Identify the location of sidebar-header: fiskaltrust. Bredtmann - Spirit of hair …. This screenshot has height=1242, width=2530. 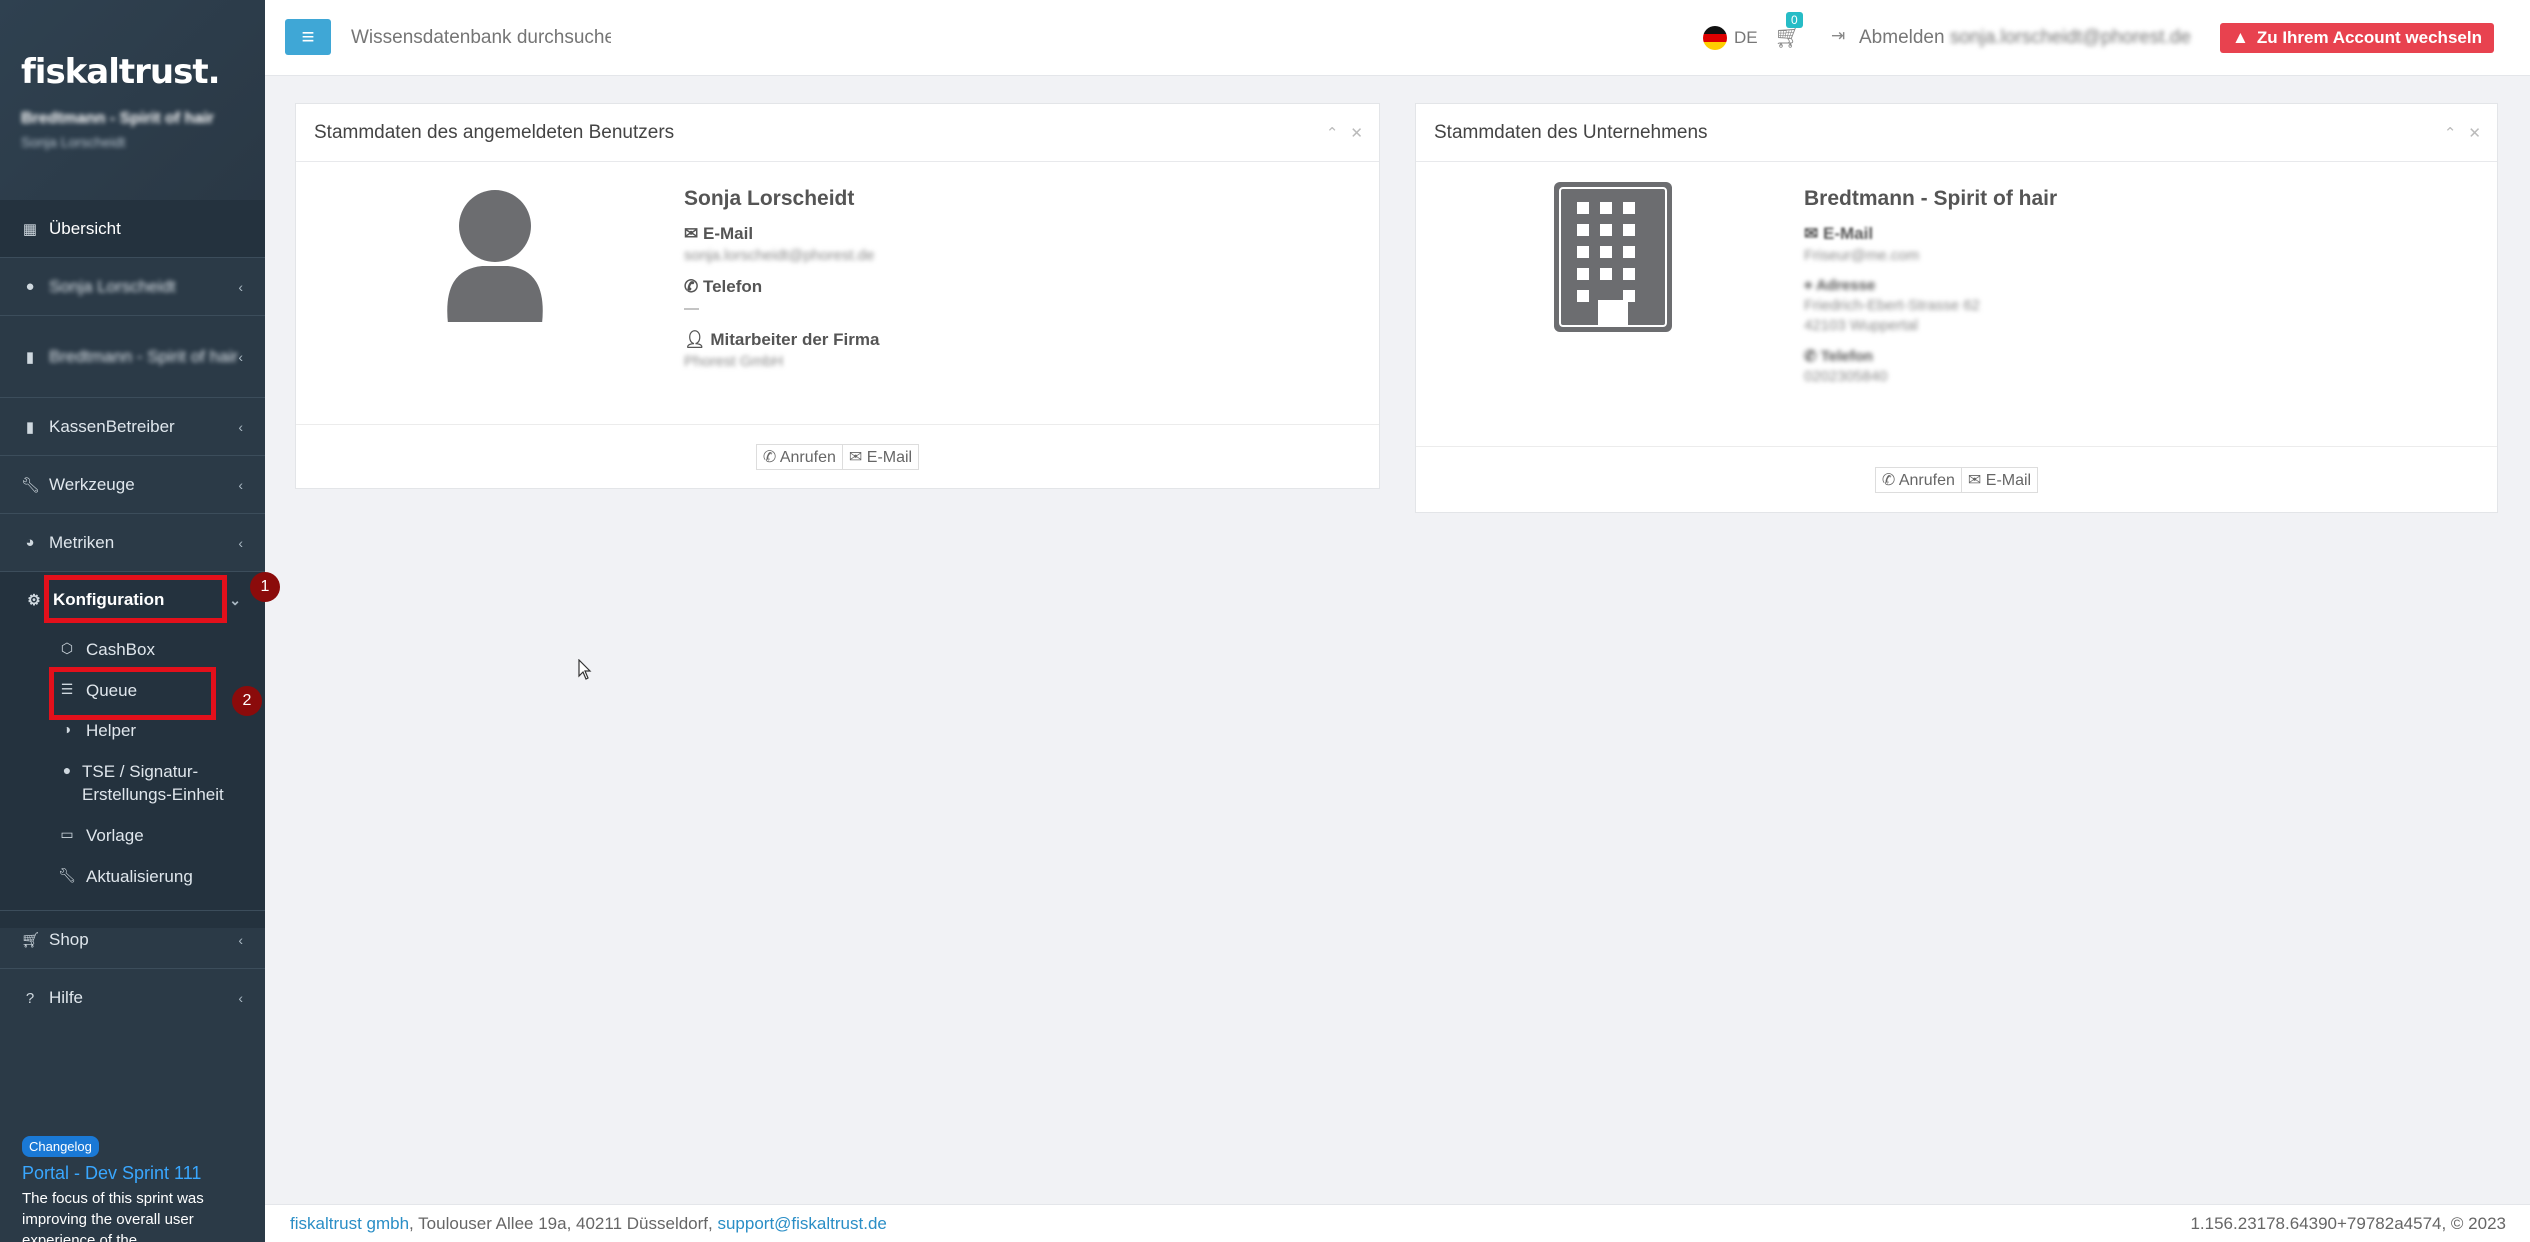
(132, 100).